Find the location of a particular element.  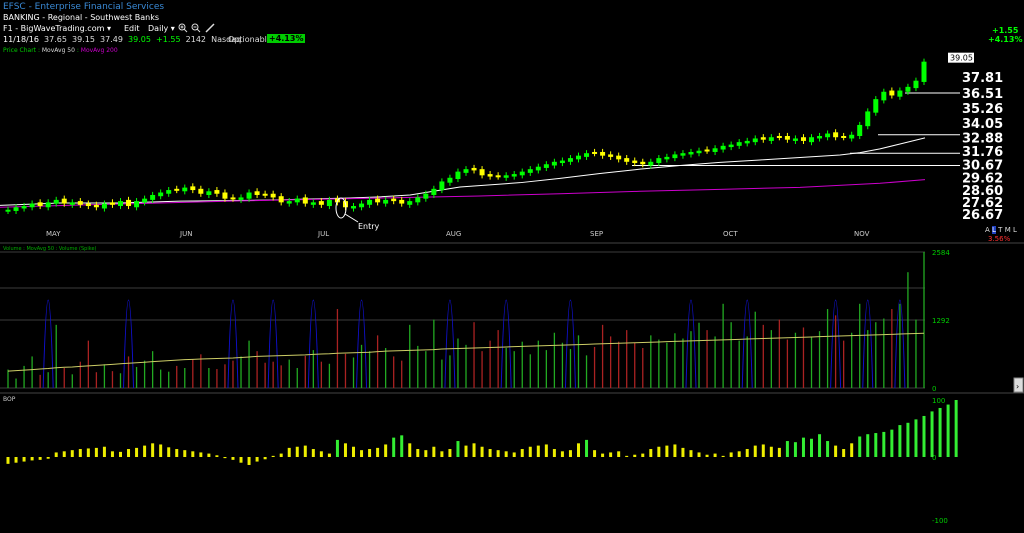

volume-axis-label: 2584 is located at coordinates (941, 253).